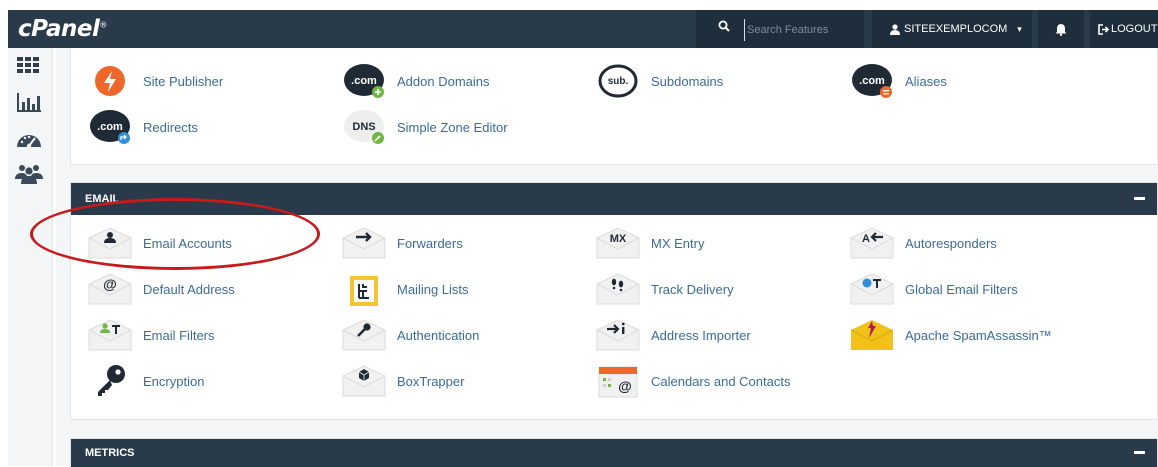 The height and width of the screenshot is (467, 1158). I want to click on dashboard-gauge-icon, so click(29, 142).